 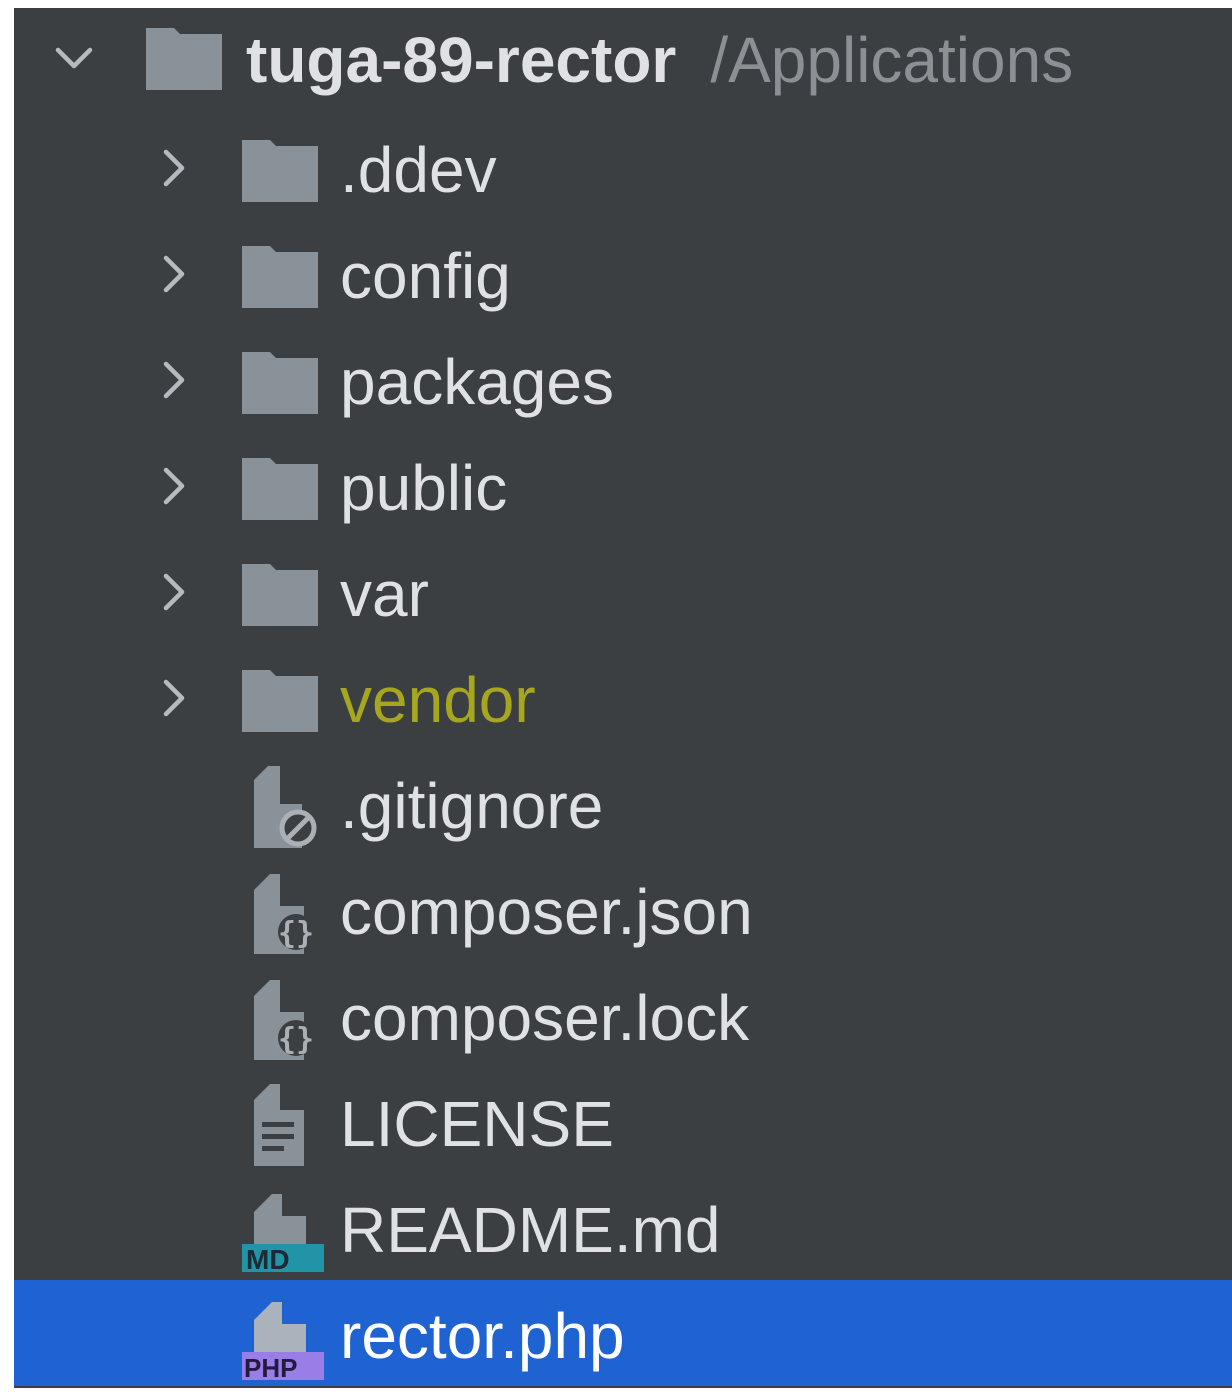 What do you see at coordinates (283, 1341) in the screenshot?
I see `php-file-icon: PHP` at bounding box center [283, 1341].